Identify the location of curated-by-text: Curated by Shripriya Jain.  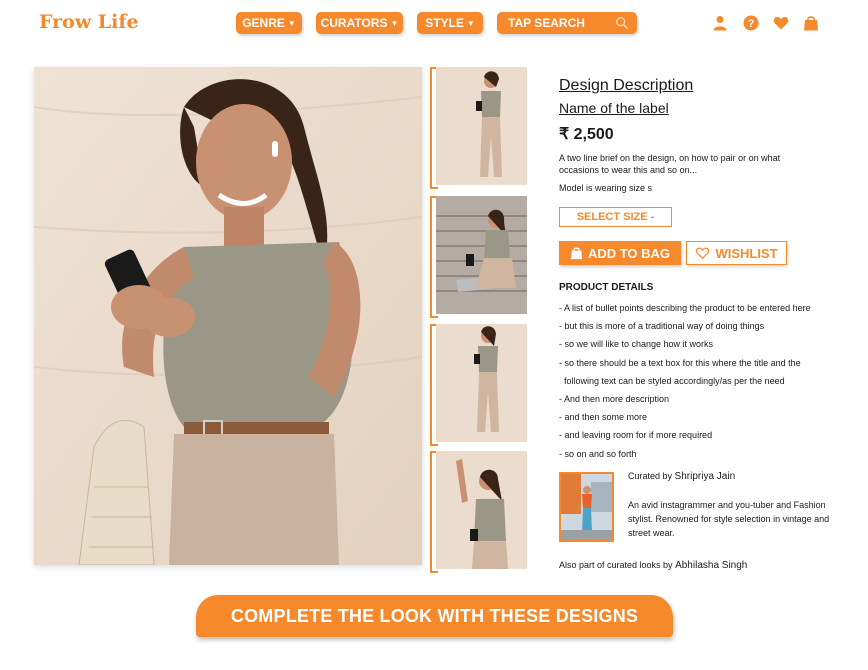
(681, 476).